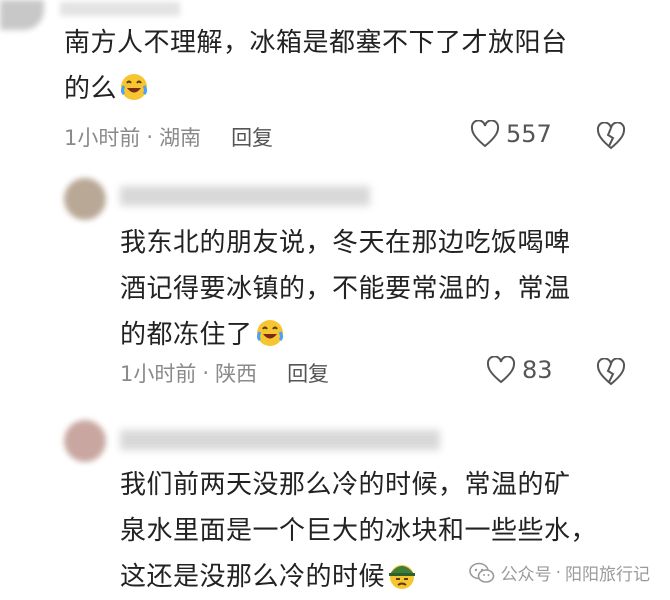 The height and width of the screenshot is (600, 670). Describe the element at coordinates (316, 43) in the screenshot. I see `comment-1-line-1: 南方人不理解，冰箱是都塞不下了才放阳台` at that location.